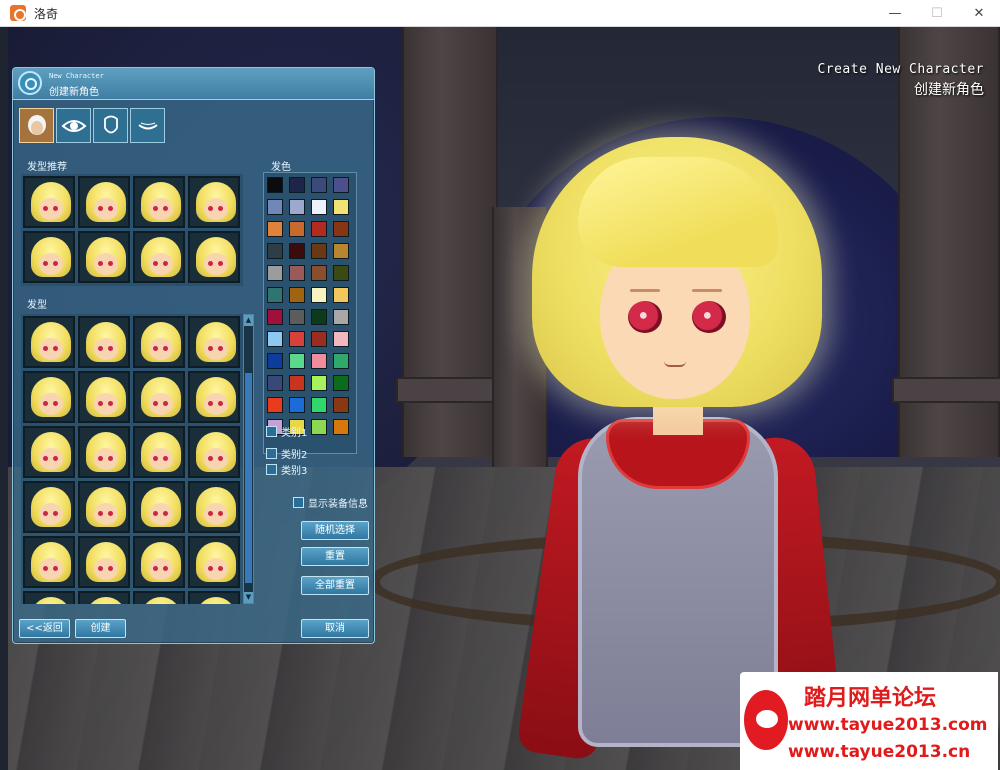 The image size is (1000, 770). Describe the element at coordinates (895, 13) in the screenshot. I see `minimize-button: —` at that location.